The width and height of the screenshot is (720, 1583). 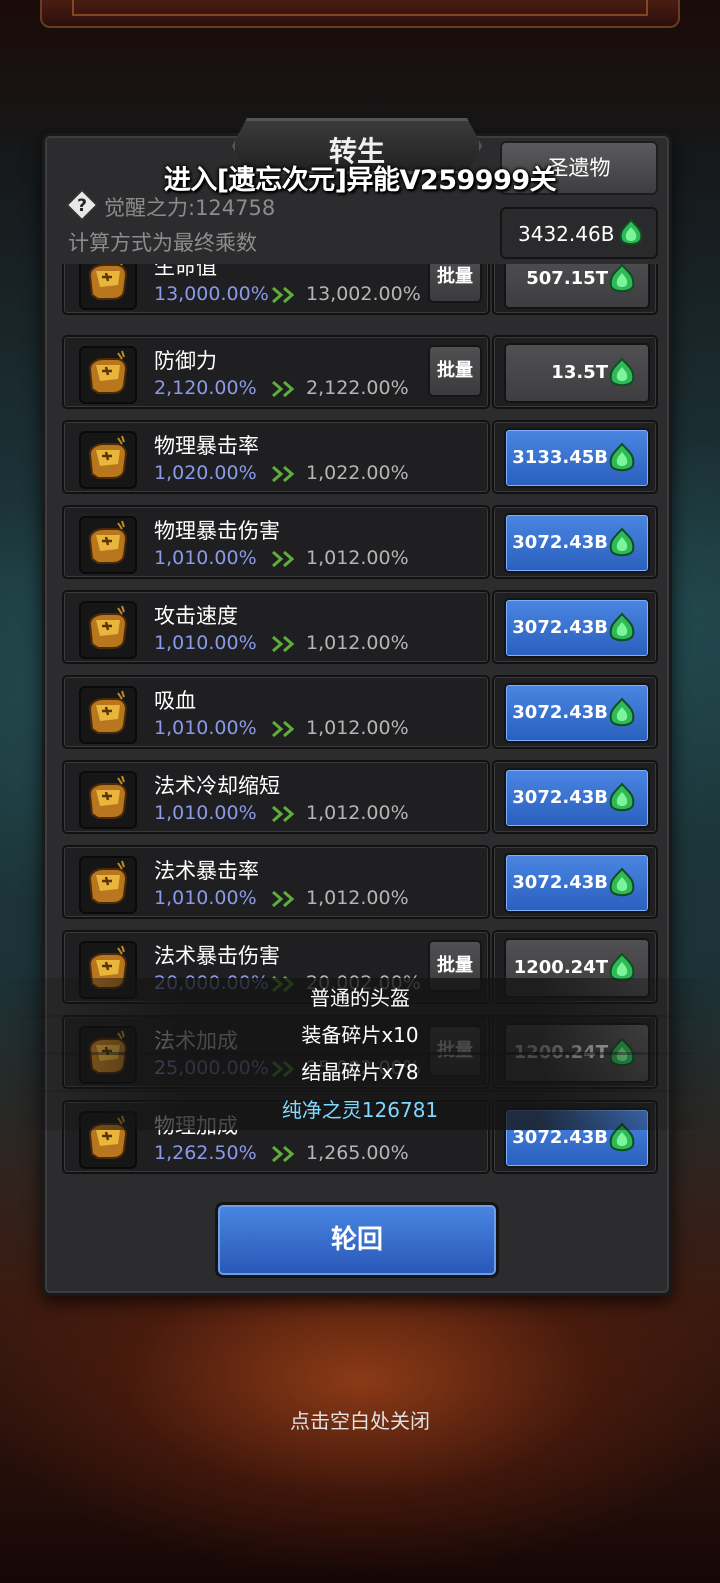 I want to click on upgrade-info: 攻击速度 1,010.00% 1,012.00%, so click(x=276, y=627).